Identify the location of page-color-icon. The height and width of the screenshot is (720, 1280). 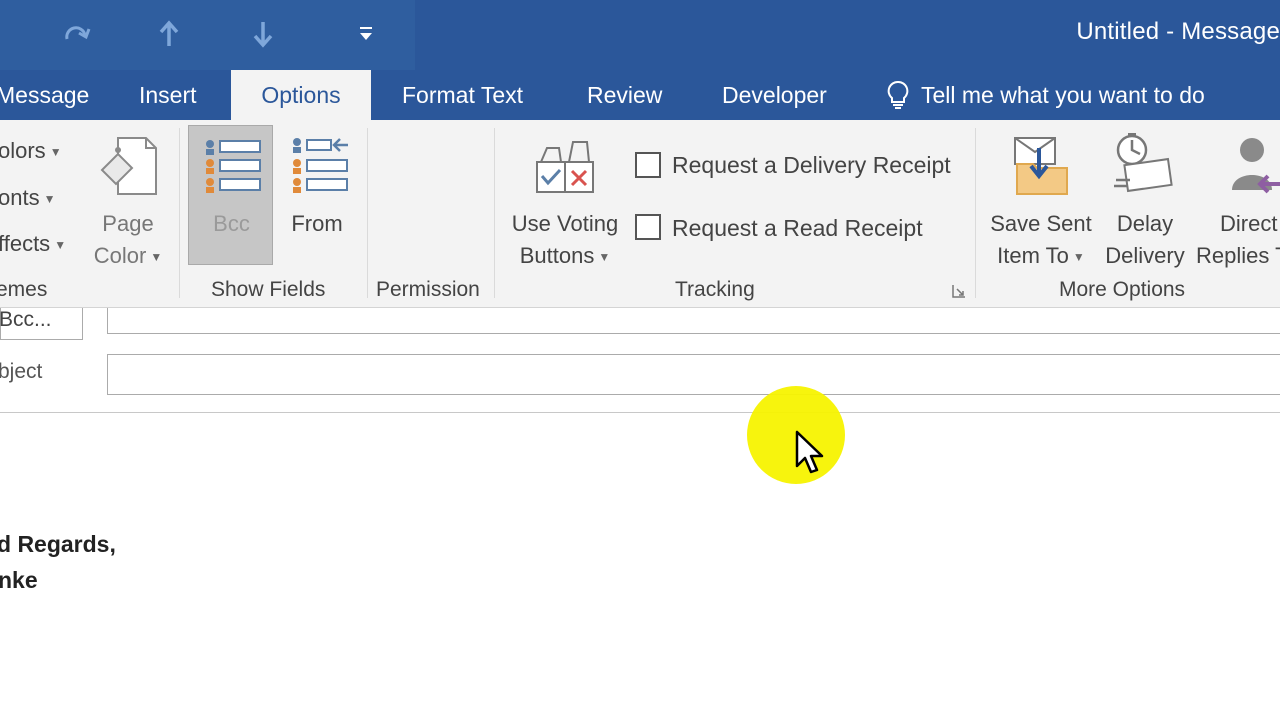
(128, 166).